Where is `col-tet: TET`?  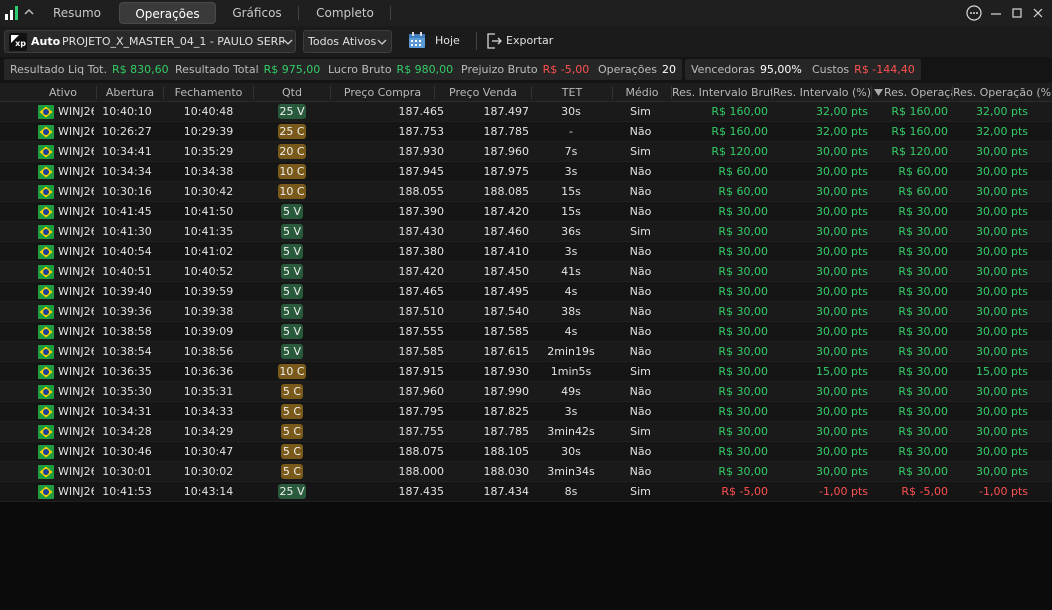 col-tet: TET is located at coordinates (572, 92).